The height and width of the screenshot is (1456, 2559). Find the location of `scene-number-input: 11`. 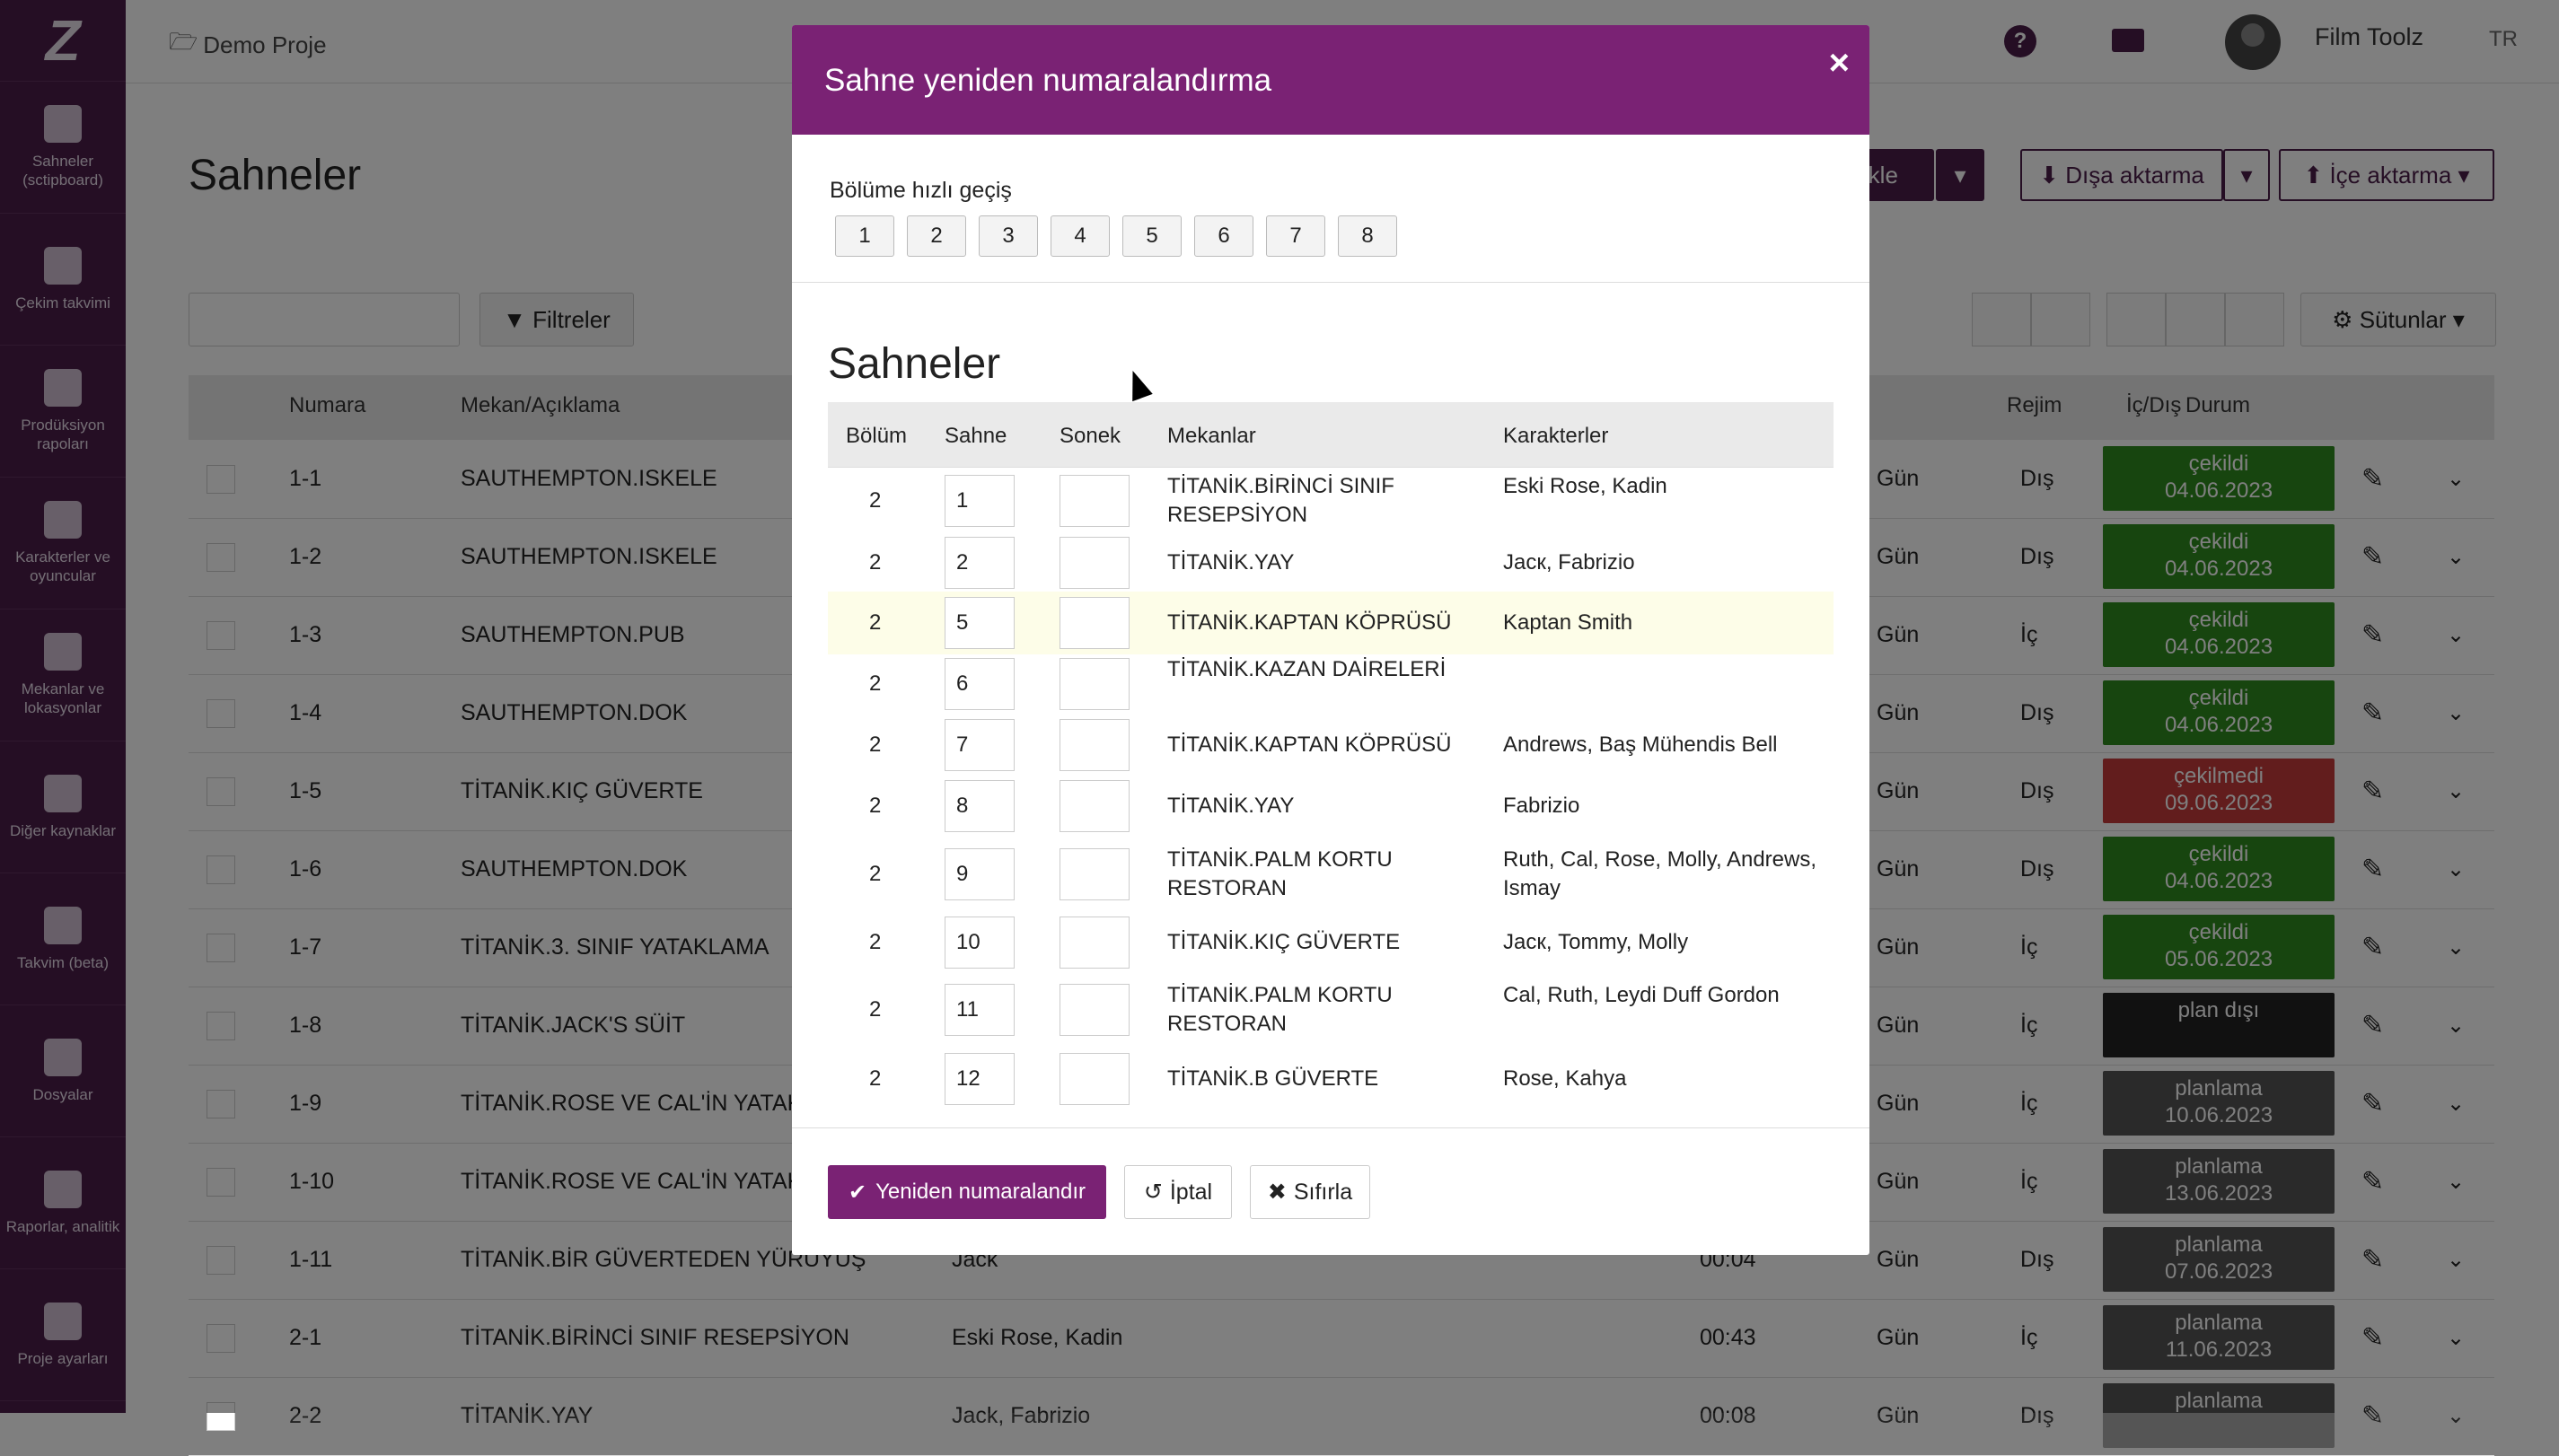

scene-number-input: 11 is located at coordinates (980, 1010).